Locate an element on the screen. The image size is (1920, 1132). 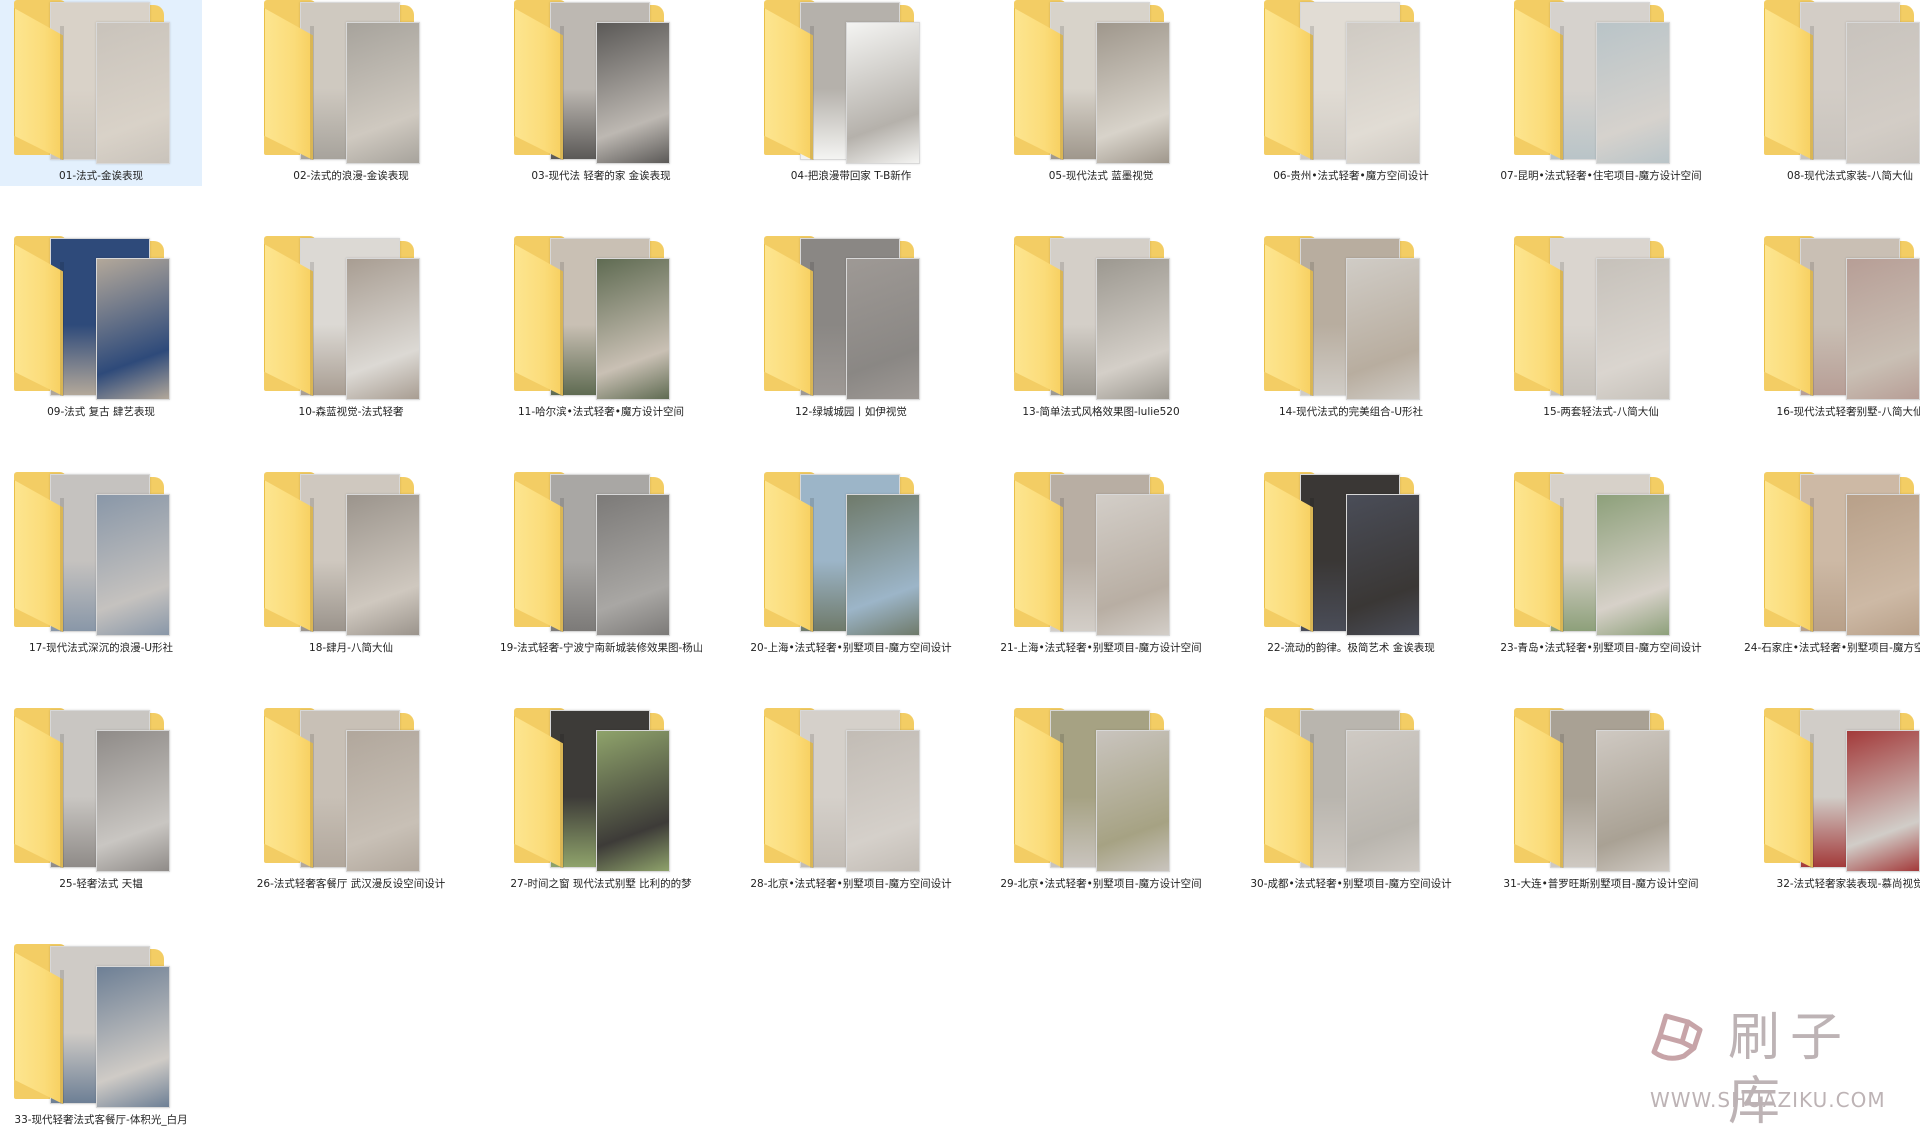
folder-item: 24-石家庄•法式轻奢•别墅项目-魔方空间设计 is located at coordinates (1832, 590).